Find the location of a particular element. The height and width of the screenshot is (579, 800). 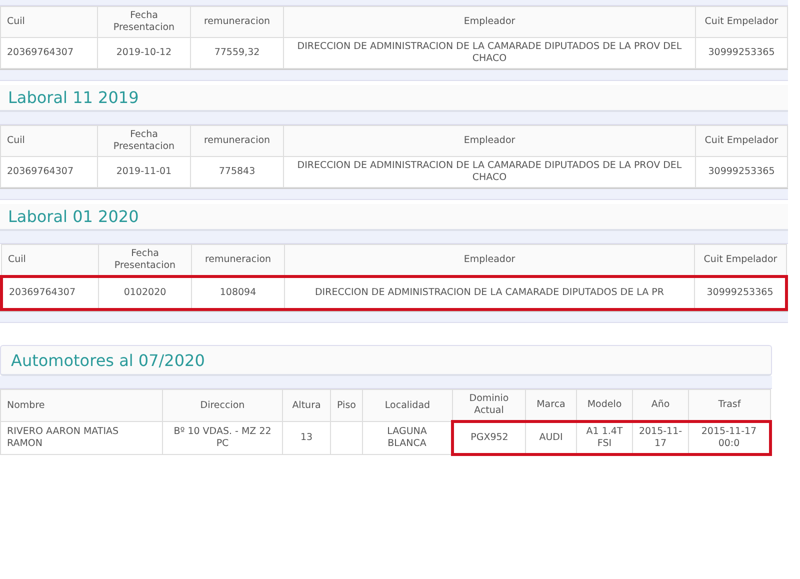

column-header: Trasf is located at coordinates (729, 406).